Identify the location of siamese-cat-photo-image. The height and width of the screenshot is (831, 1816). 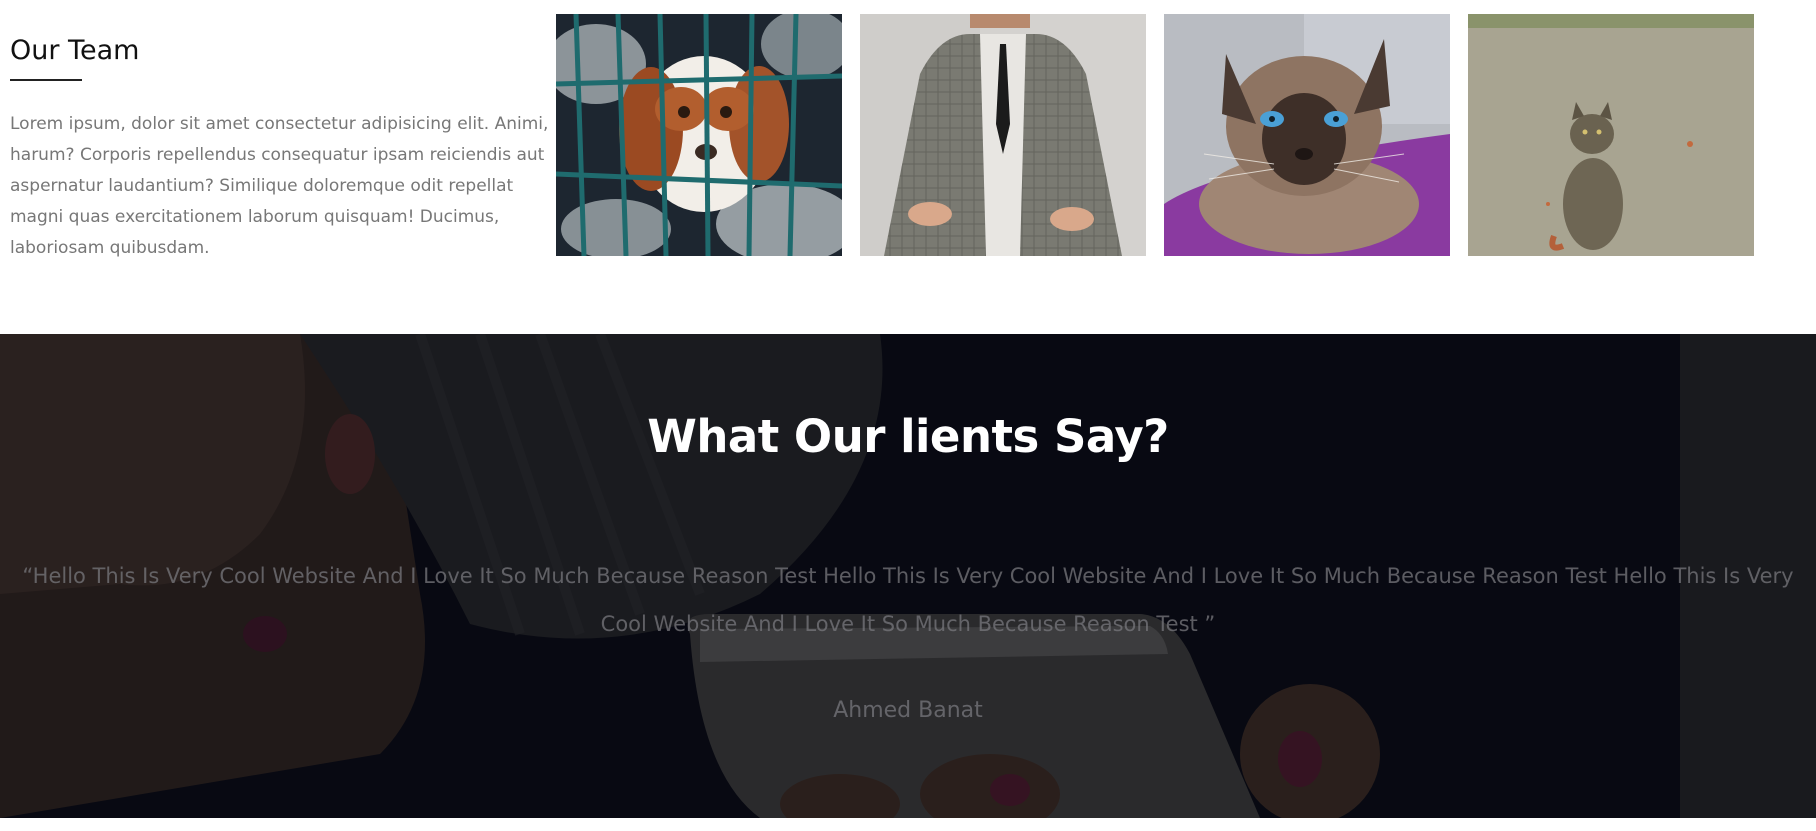
(1307, 135).